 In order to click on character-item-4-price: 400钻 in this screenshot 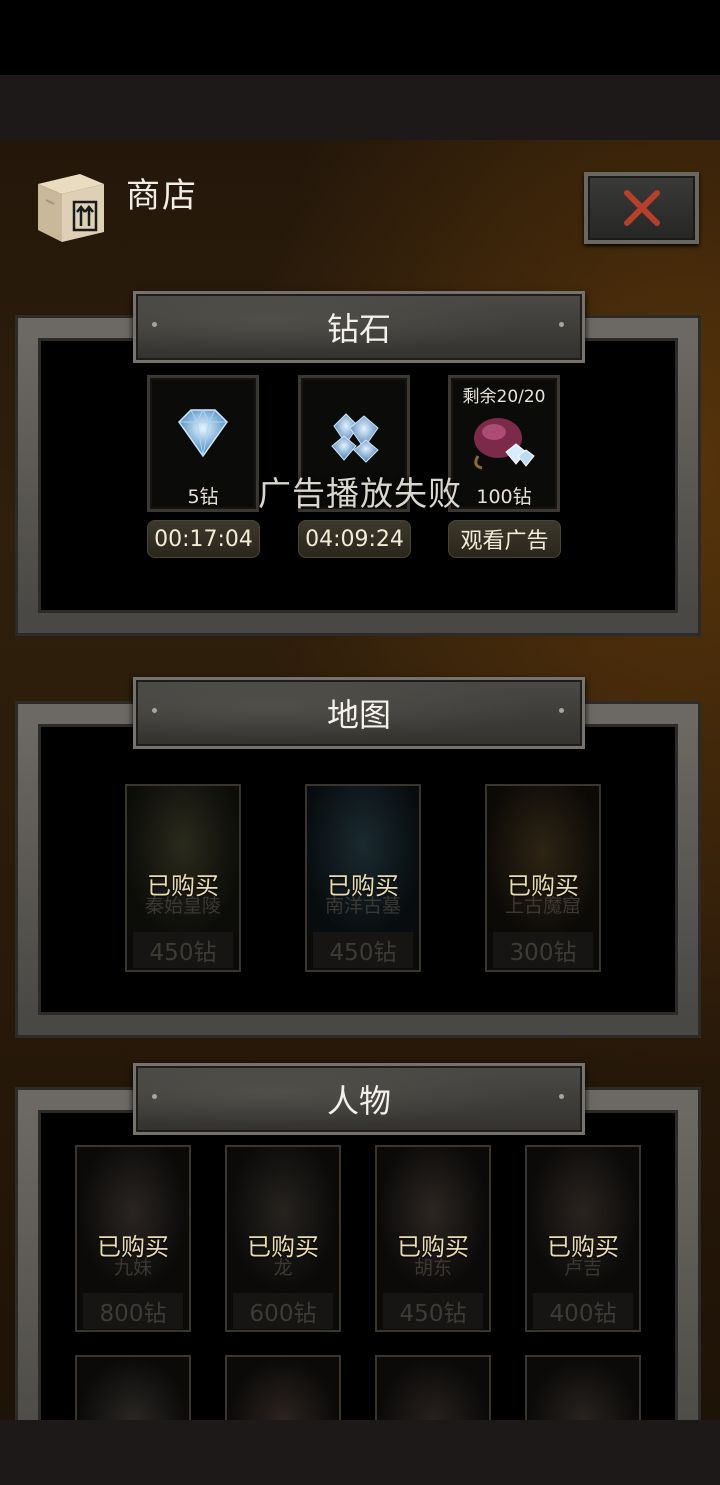, I will do `click(583, 1311)`.